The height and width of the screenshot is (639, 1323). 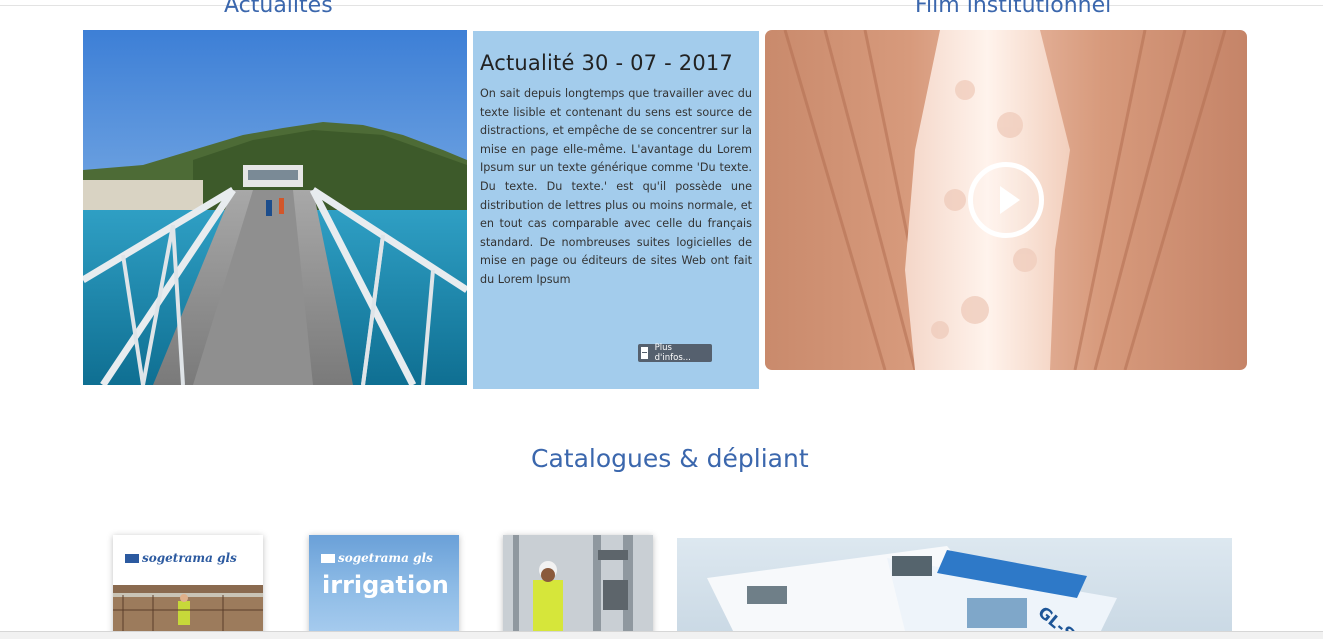 What do you see at coordinates (661, 635) in the screenshot?
I see `browser-bottom-bar` at bounding box center [661, 635].